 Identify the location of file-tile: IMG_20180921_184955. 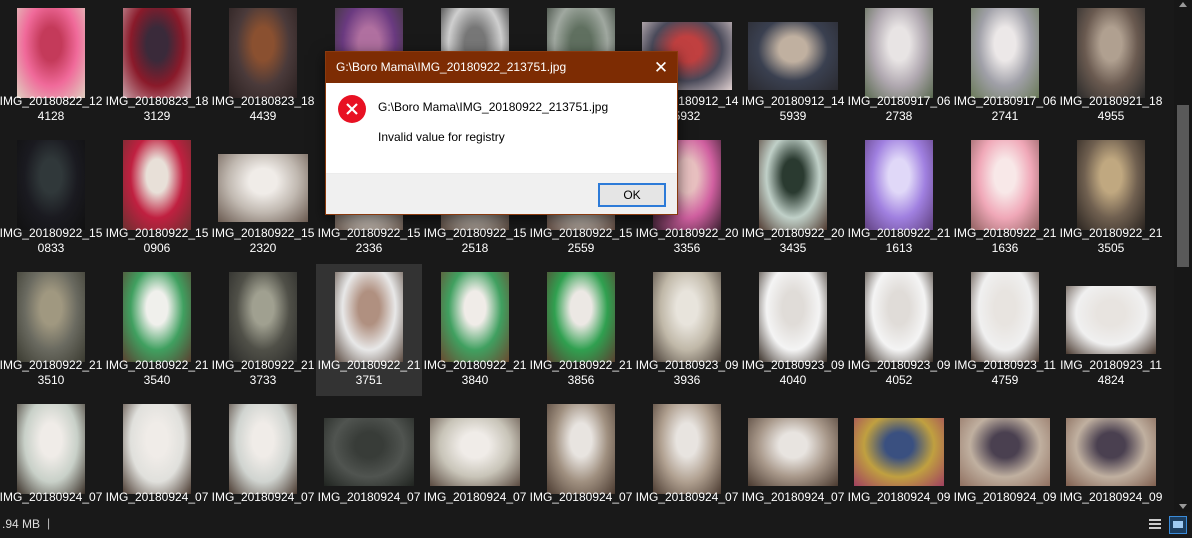
(1111, 66).